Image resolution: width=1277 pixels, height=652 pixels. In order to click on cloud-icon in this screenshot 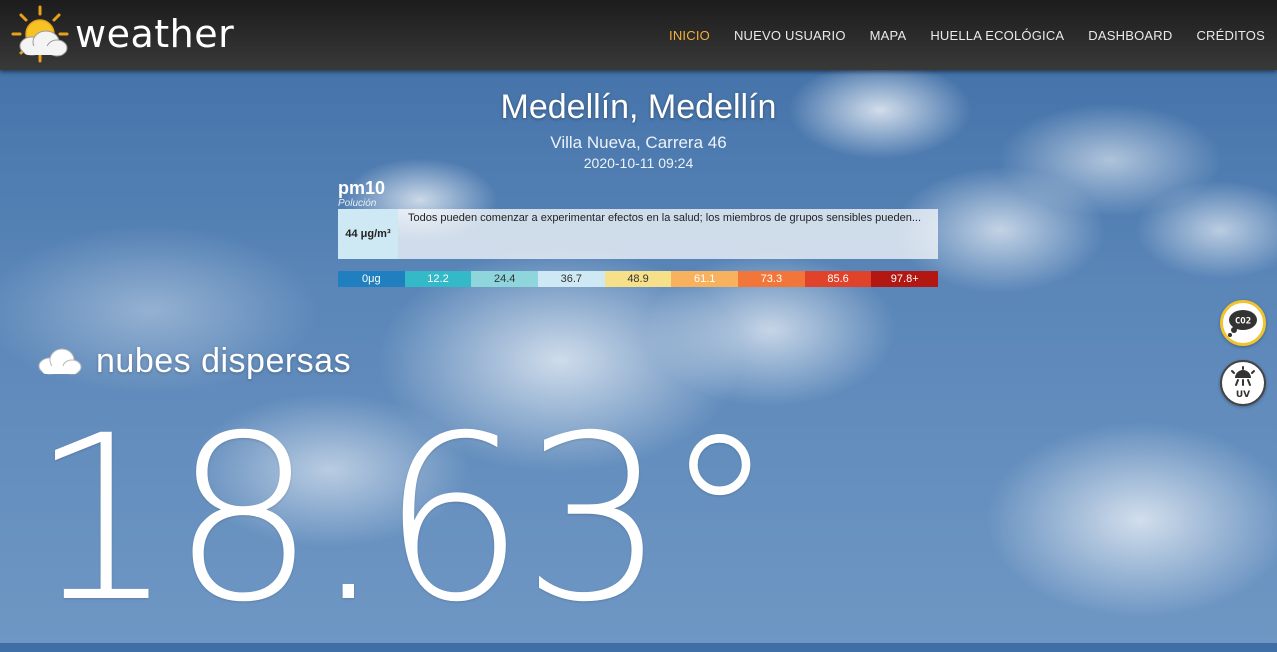, I will do `click(60, 361)`.